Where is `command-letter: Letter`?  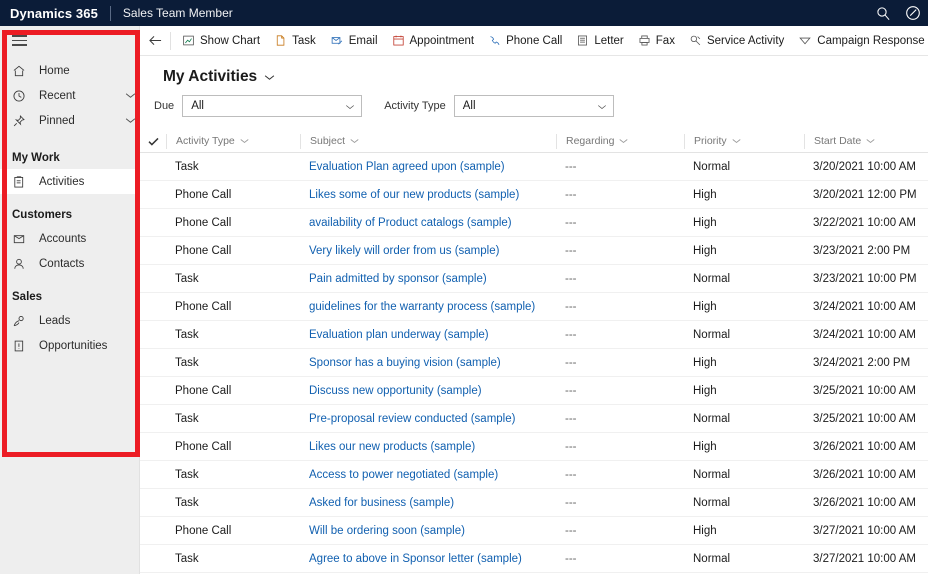
command-letter: Letter is located at coordinates (599, 40).